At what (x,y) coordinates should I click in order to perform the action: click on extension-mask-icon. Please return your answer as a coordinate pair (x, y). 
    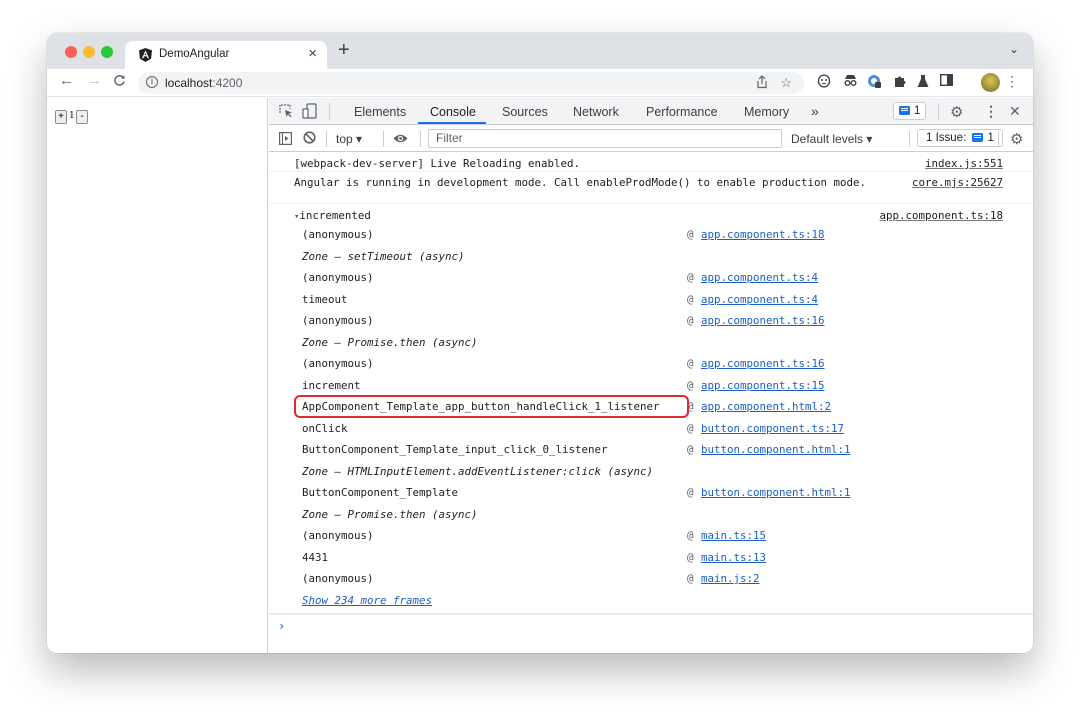
    Looking at the image, I should click on (824, 82).